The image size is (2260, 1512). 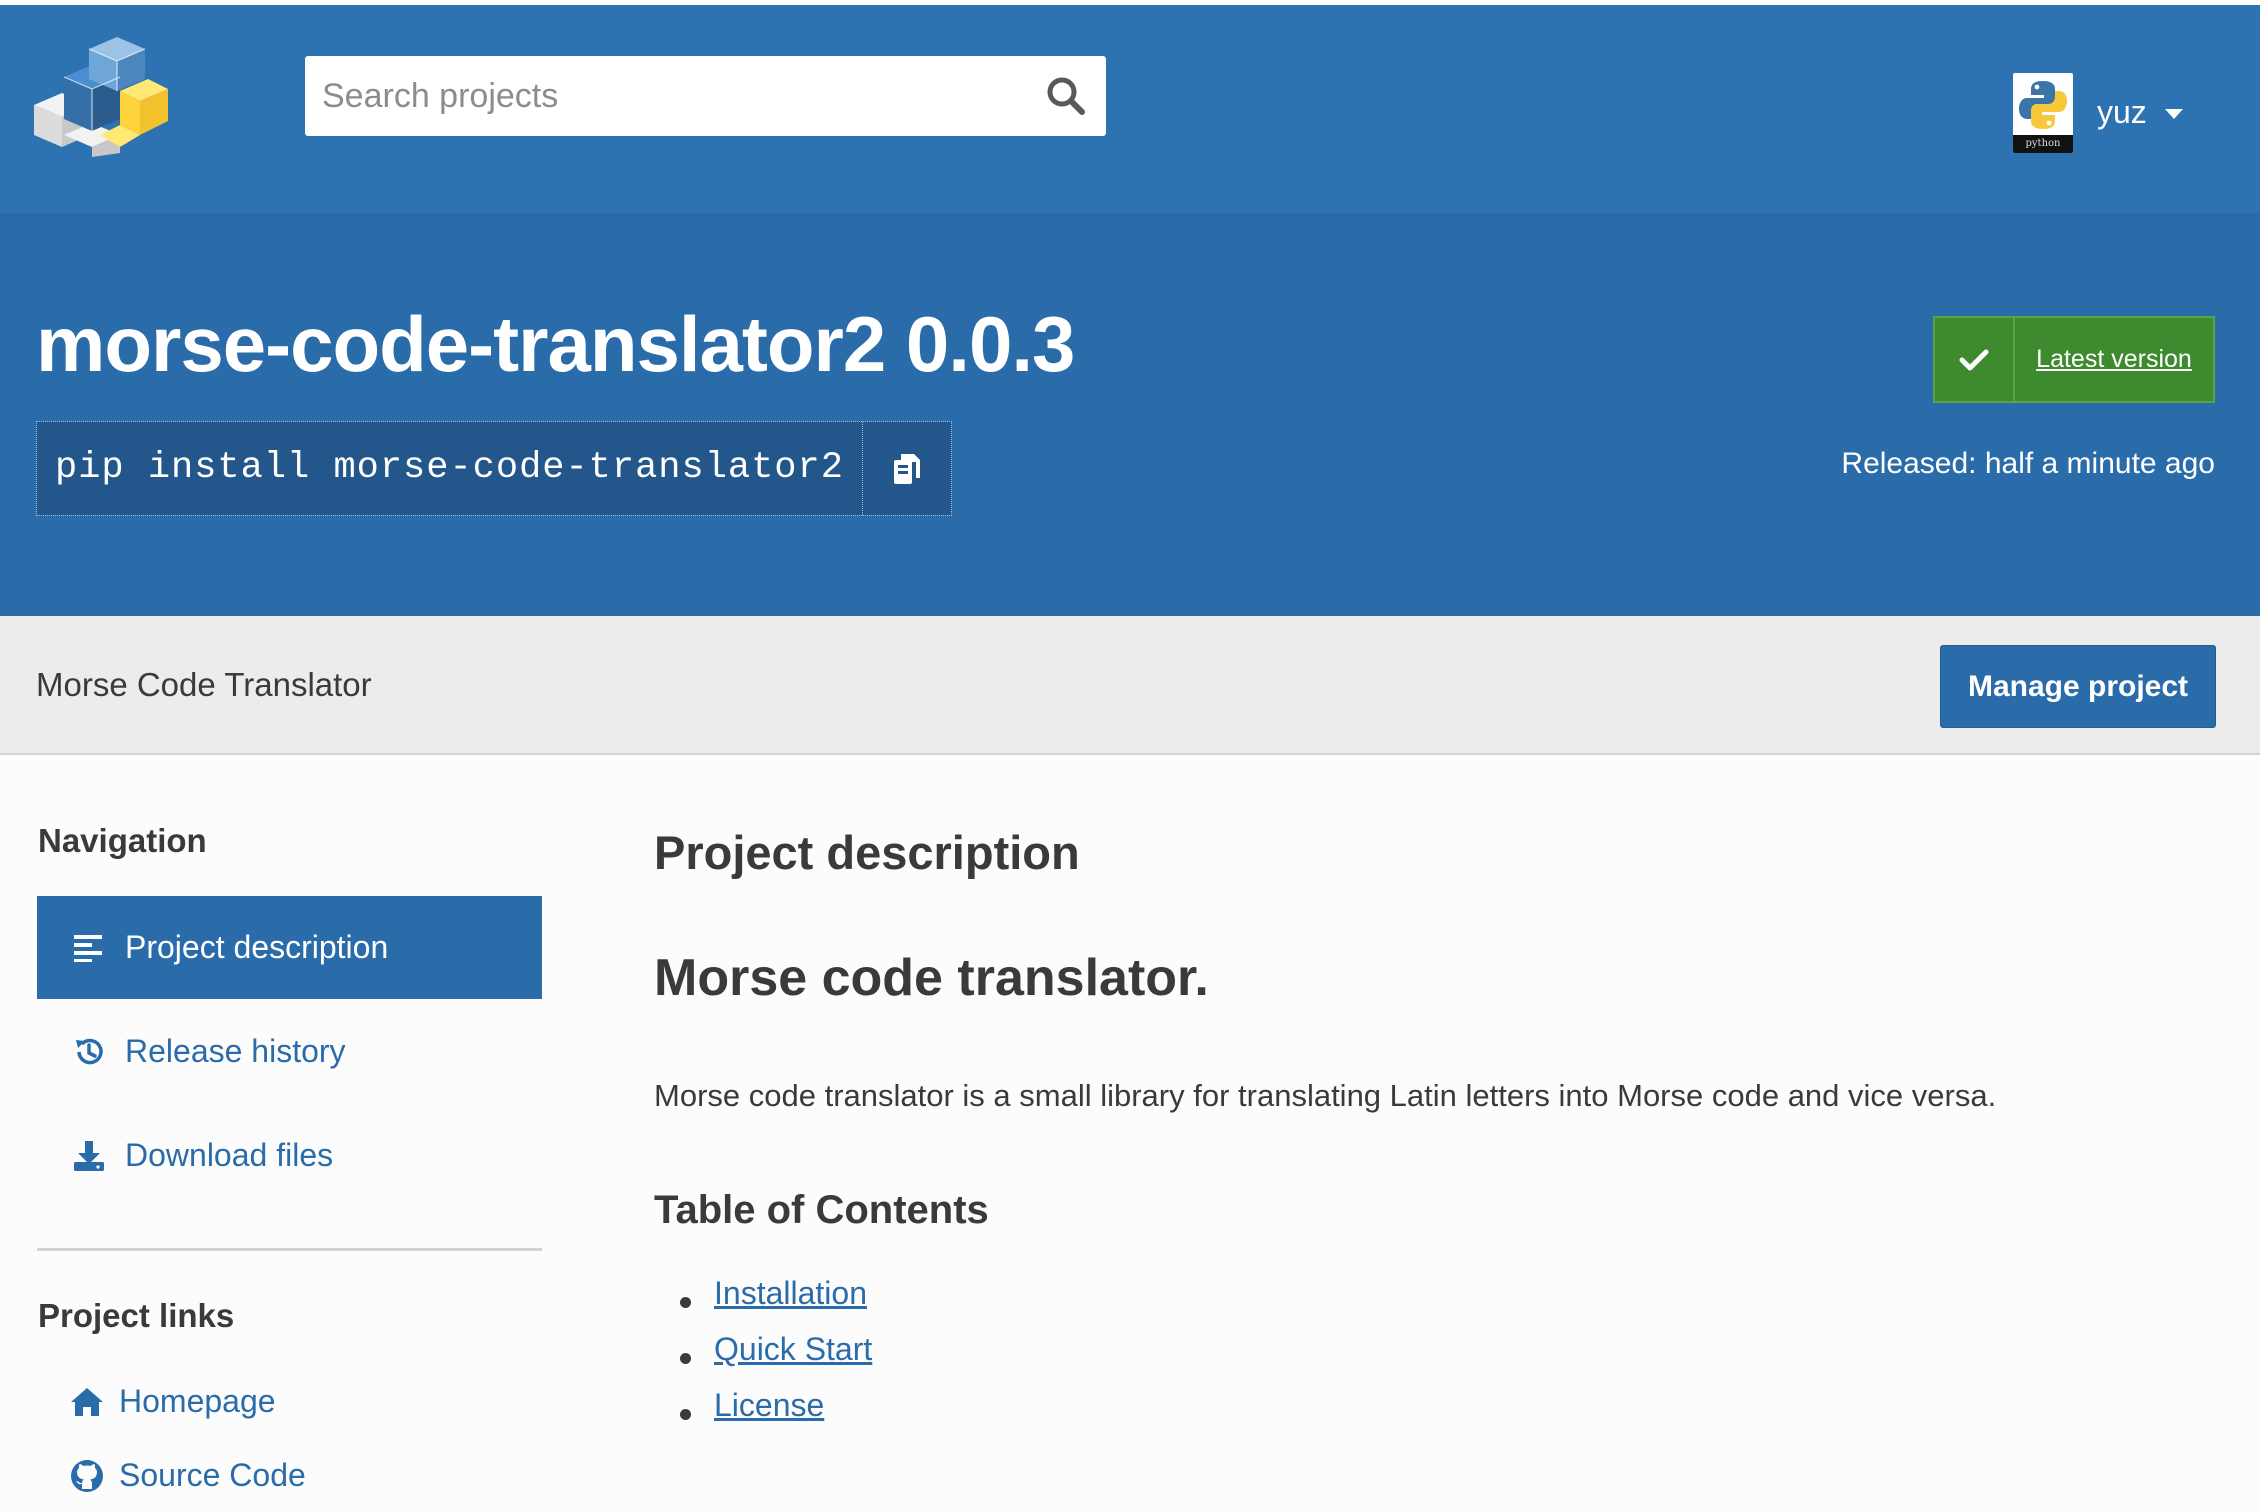 I want to click on github-icon, so click(x=87, y=1476).